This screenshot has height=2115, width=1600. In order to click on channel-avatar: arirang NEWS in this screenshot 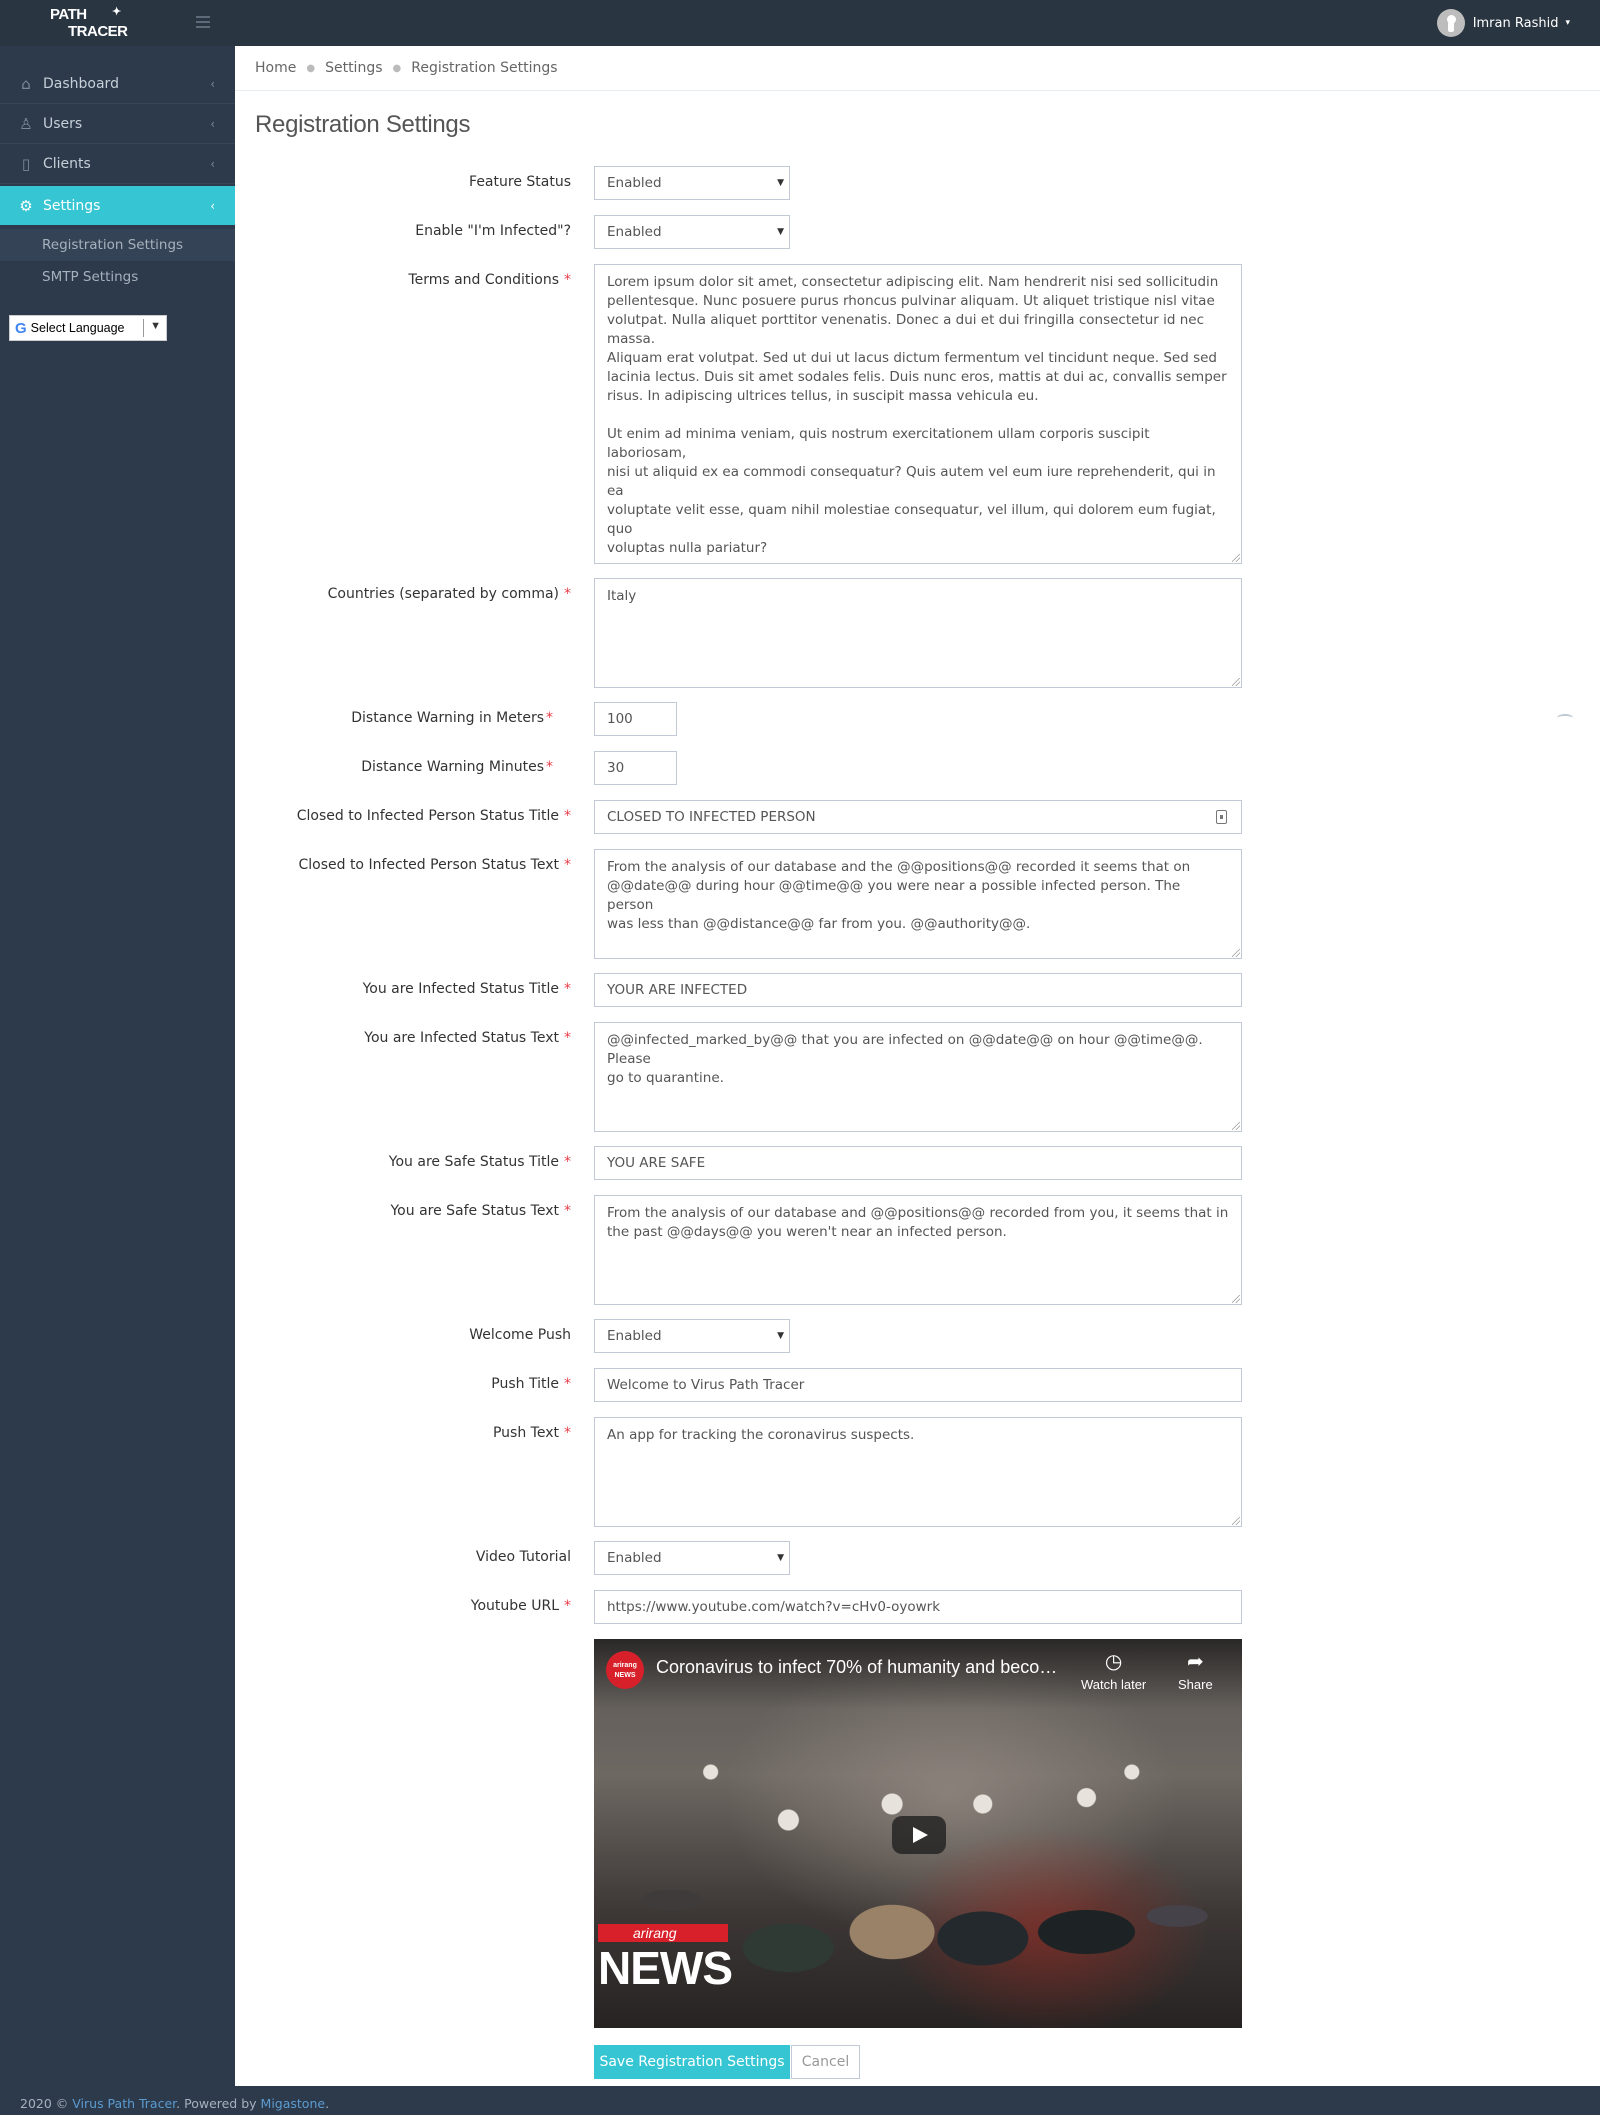, I will do `click(625, 1670)`.